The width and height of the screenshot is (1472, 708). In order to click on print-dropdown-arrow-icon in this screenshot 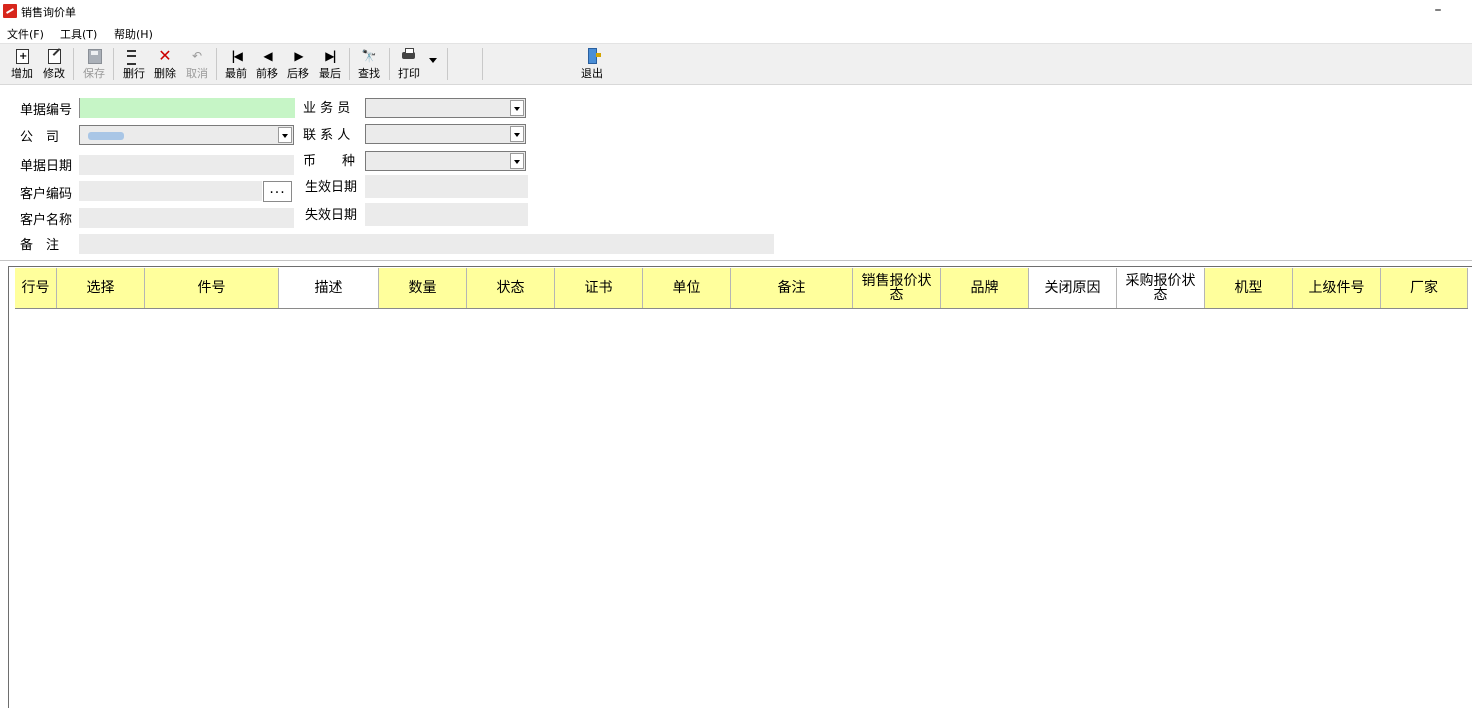, I will do `click(433, 60)`.